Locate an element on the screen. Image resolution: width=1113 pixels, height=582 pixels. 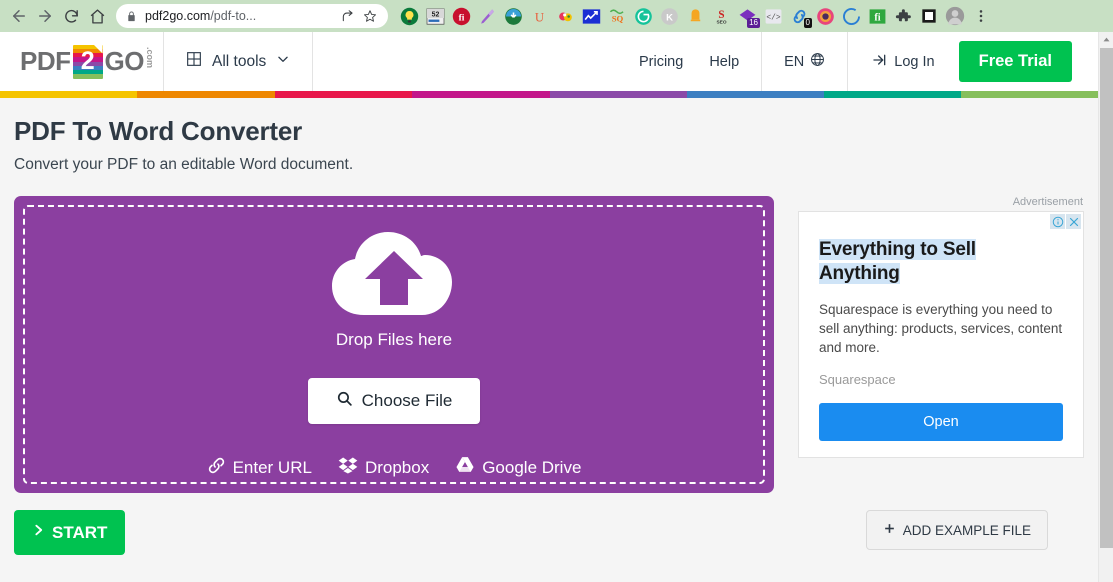
home-button is located at coordinates (97, 16).